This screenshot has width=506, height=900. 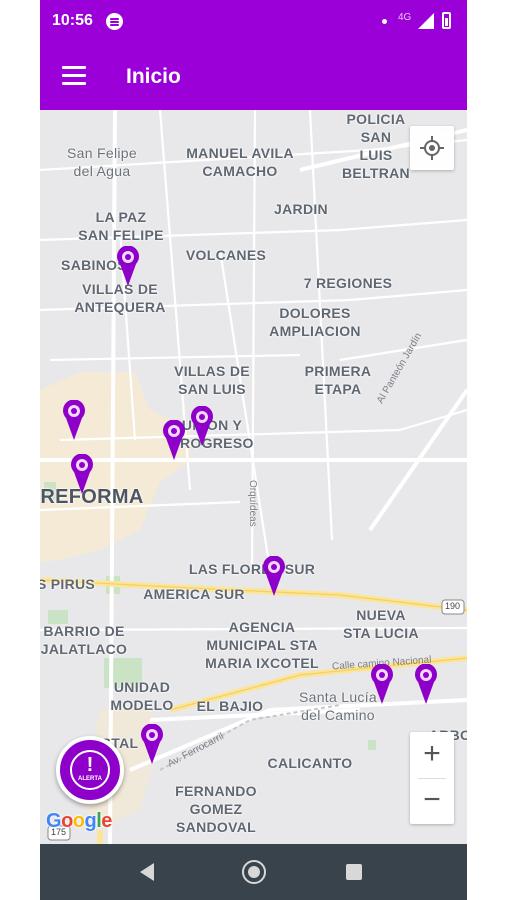 What do you see at coordinates (102, 162) in the screenshot?
I see `map-label: San Felipe del Agua` at bounding box center [102, 162].